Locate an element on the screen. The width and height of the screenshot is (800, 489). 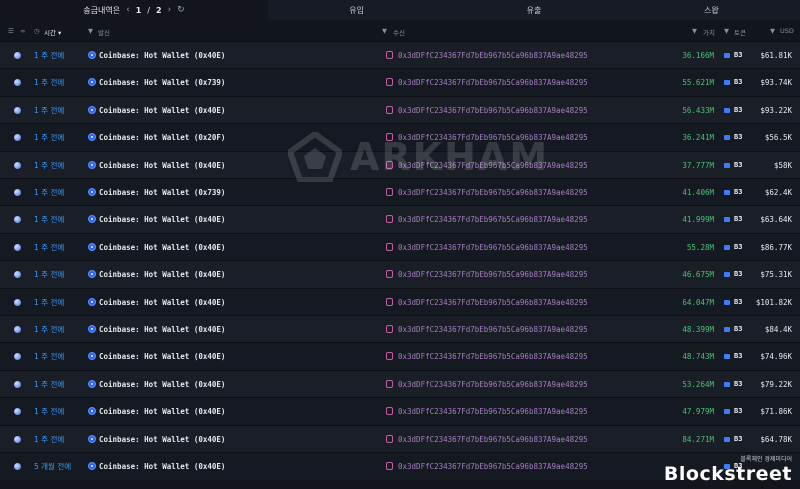
col-time: 시간 ▾ is located at coordinates (52, 32).